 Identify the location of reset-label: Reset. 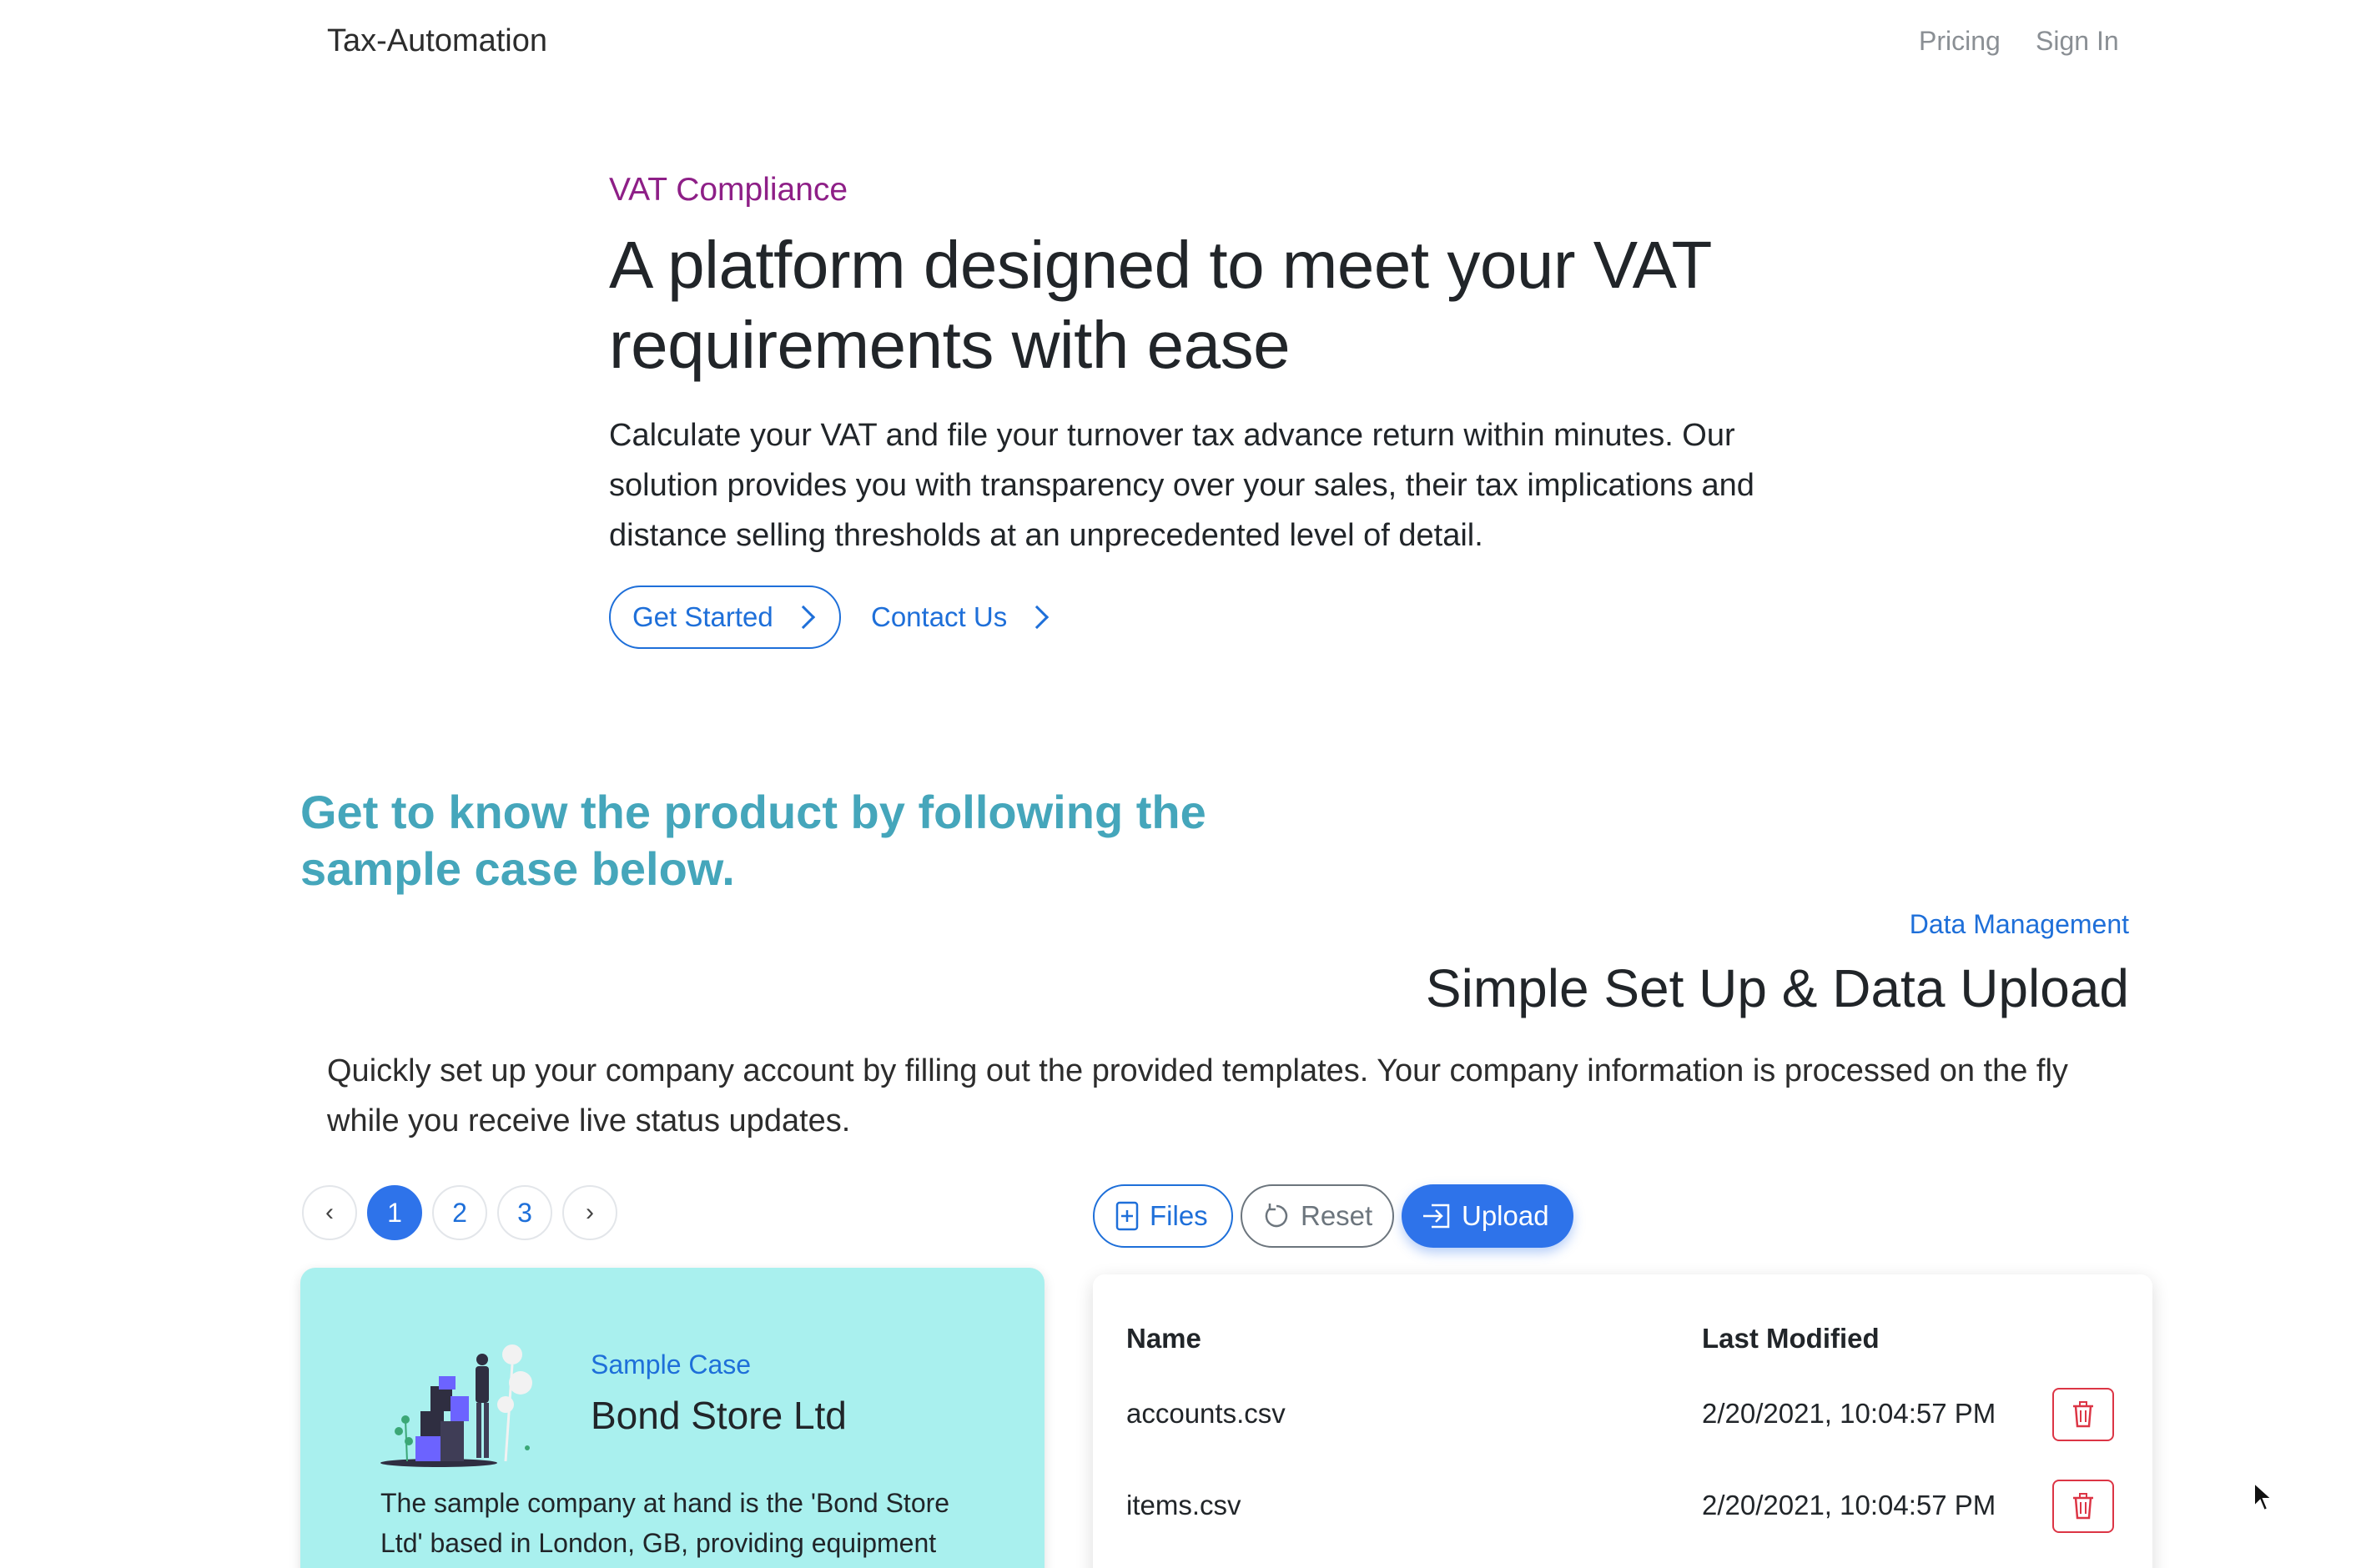
(1337, 1215).